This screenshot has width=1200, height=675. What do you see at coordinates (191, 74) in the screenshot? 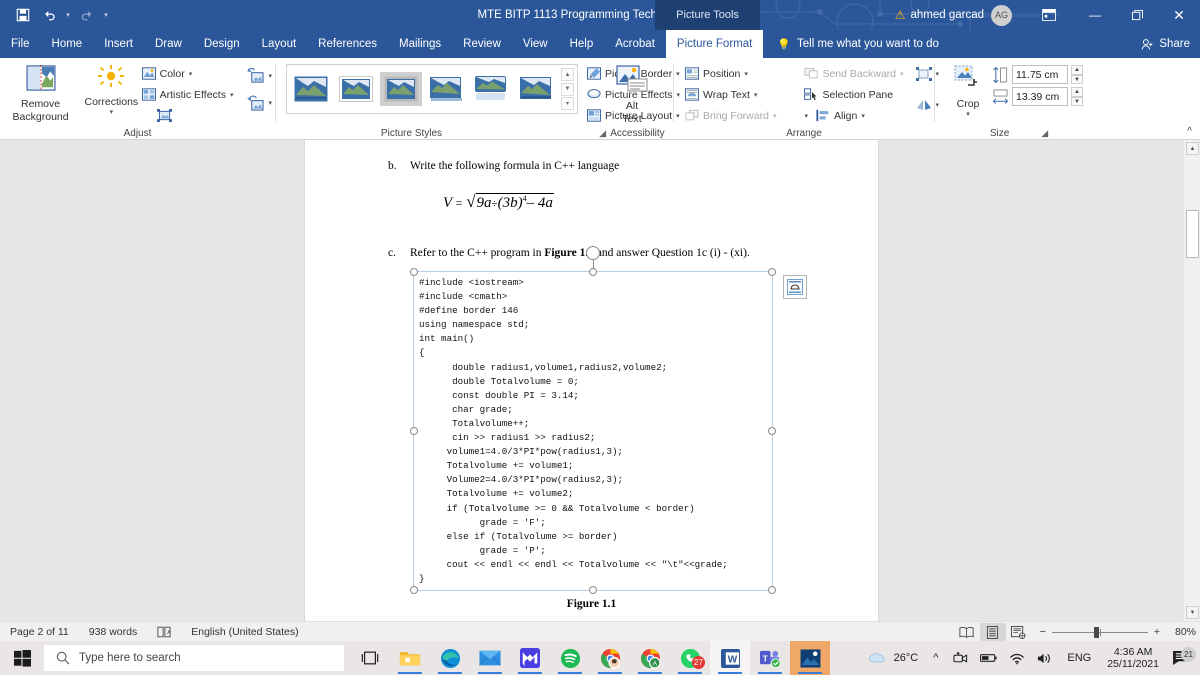
I see `color-dropdown-icon: ▾` at bounding box center [191, 74].